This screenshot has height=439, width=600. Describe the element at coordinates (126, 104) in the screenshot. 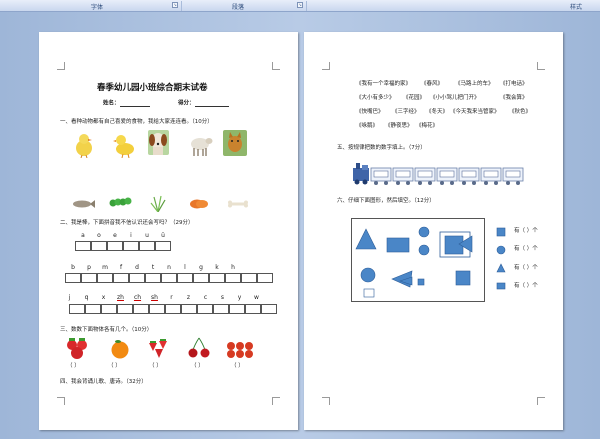

I see `name-field: 姓名：` at that location.